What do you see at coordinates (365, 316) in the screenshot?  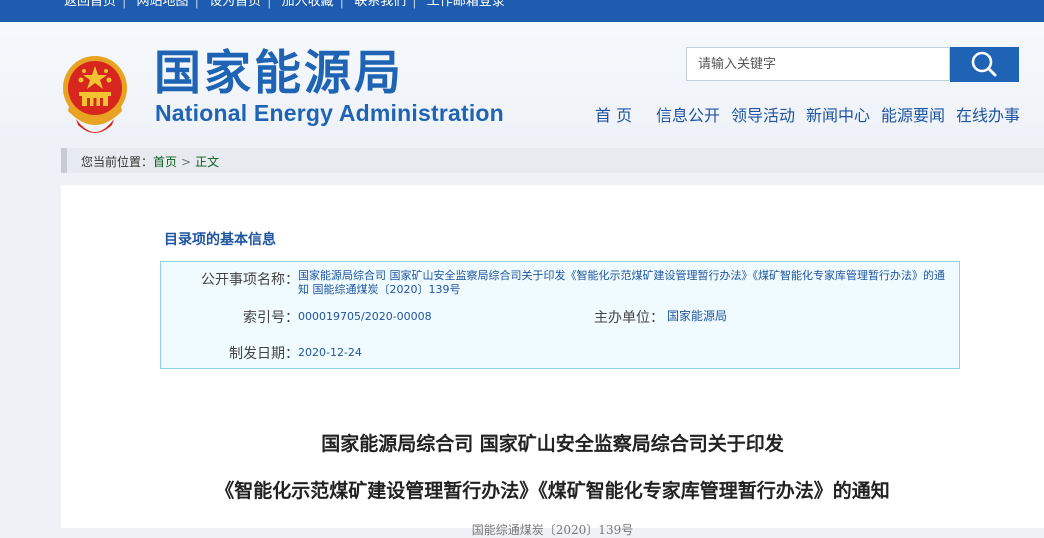 I see `index-value: 000019705/2020-00008` at bounding box center [365, 316].